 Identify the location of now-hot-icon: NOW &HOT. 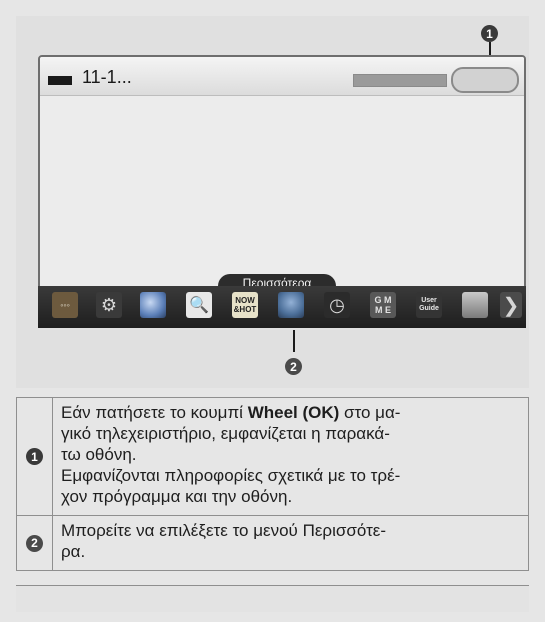
(245, 305).